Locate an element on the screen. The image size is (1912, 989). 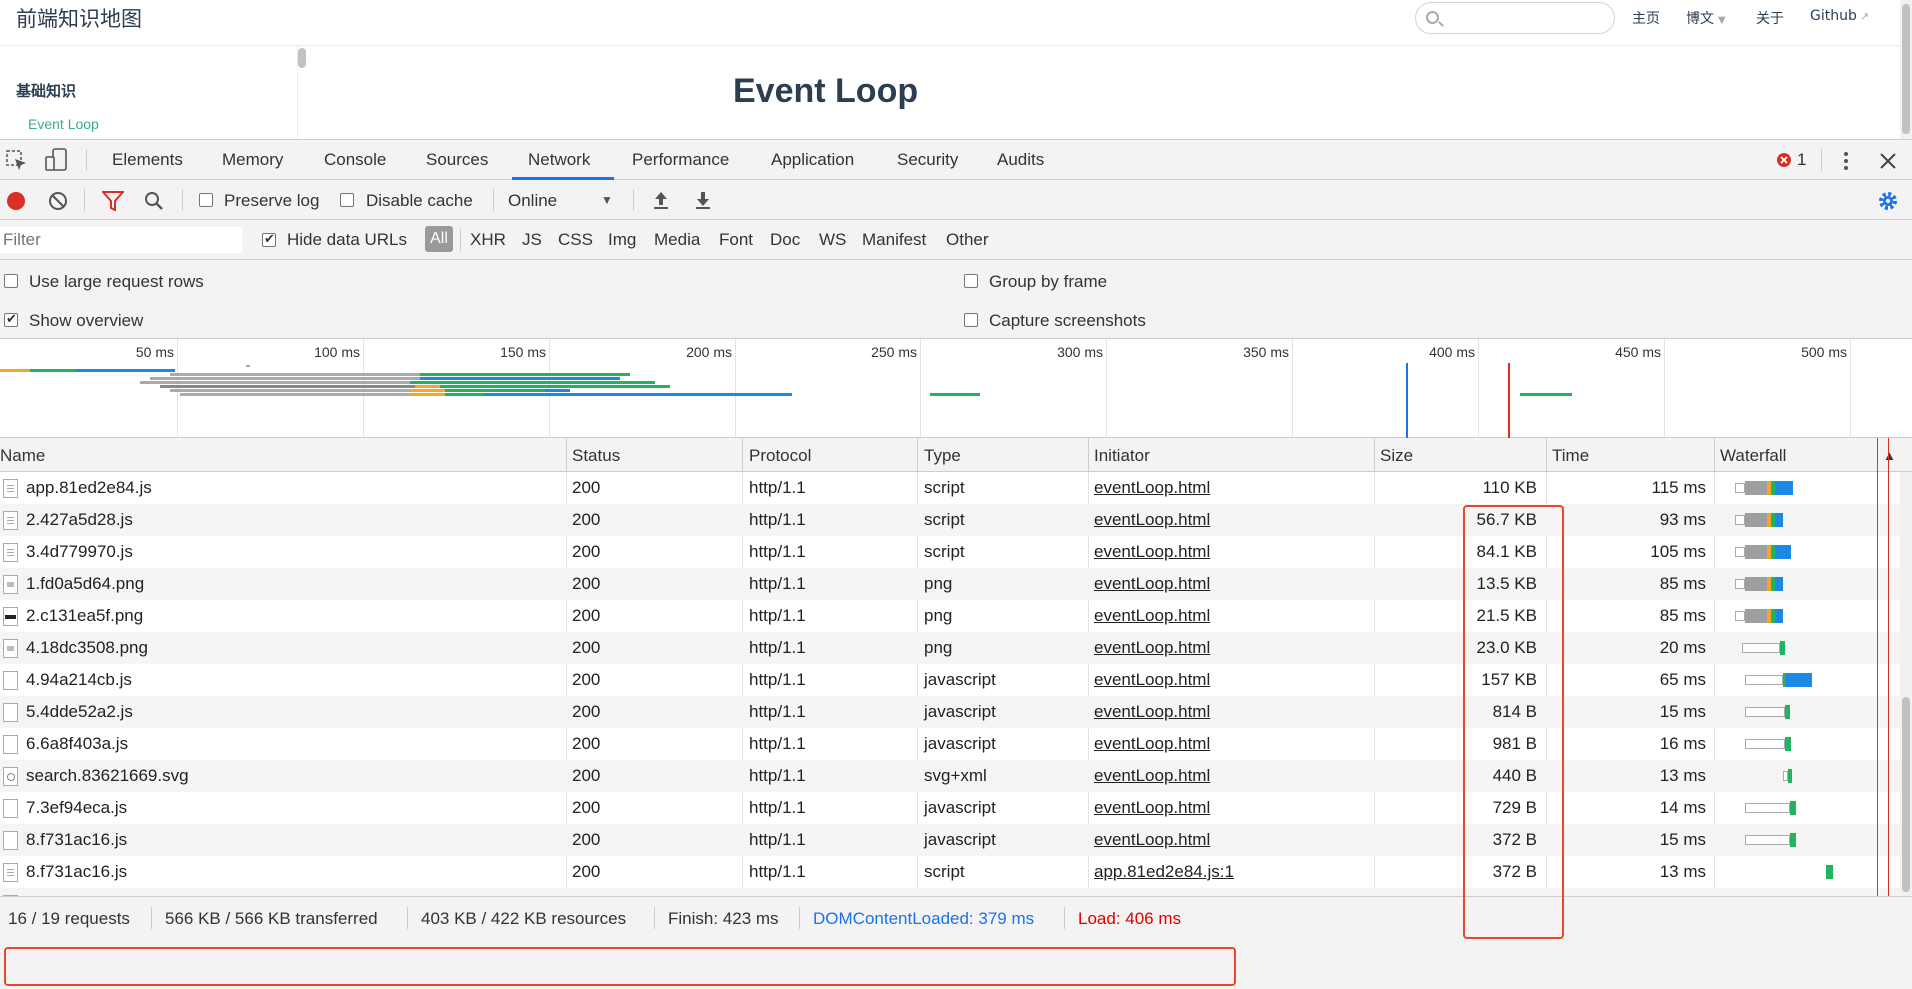
page-scrollbar-thumb is located at coordinates (1906, 69).